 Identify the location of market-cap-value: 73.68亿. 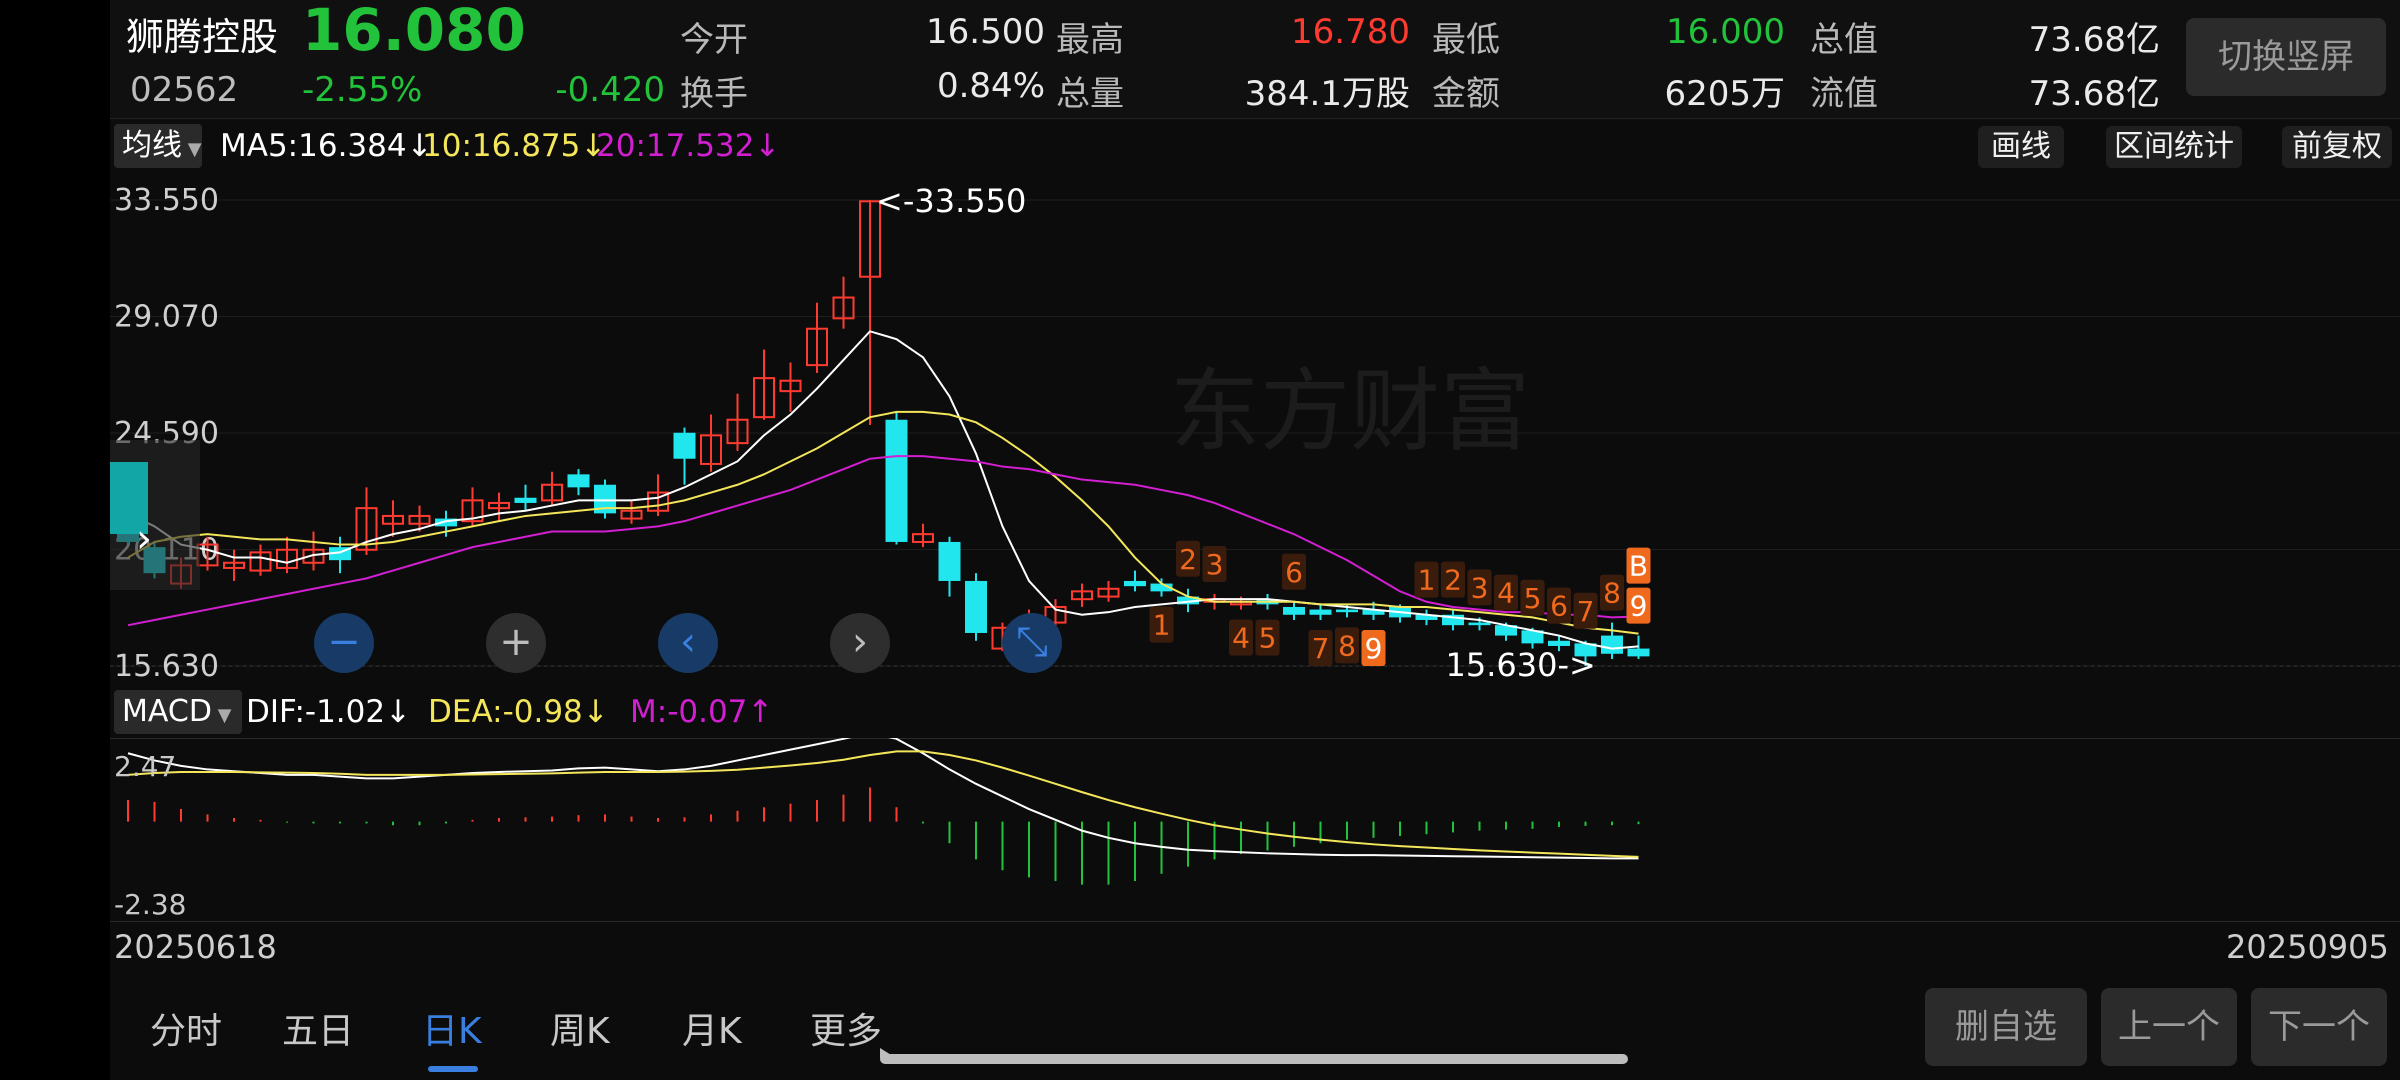
(2094, 40).